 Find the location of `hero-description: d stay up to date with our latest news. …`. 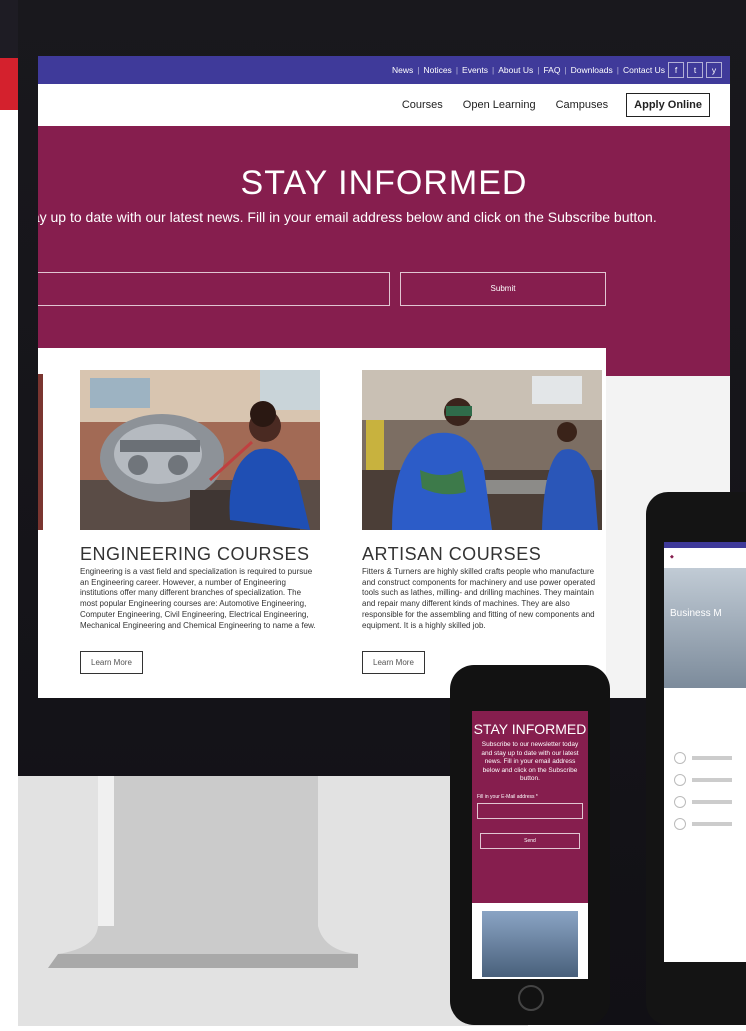

hero-description: d stay up to date with our latest news. … is located at coordinates (347, 217).